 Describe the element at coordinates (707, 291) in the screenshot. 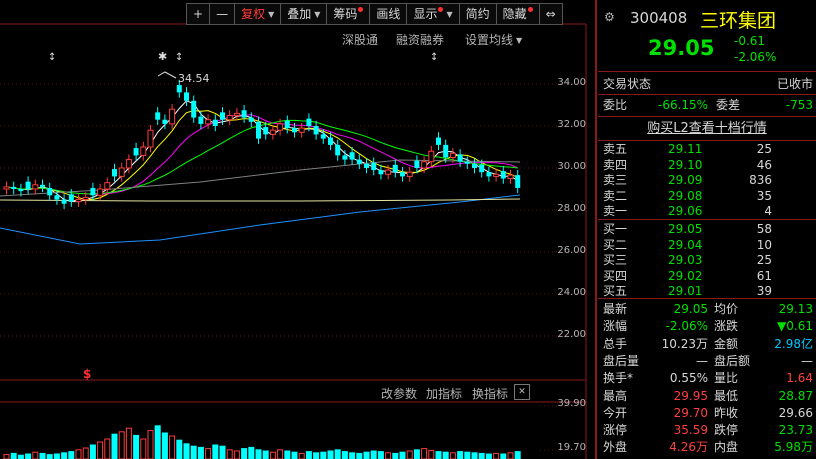

I see `buy-order-row: 买五 29.01 39` at that location.